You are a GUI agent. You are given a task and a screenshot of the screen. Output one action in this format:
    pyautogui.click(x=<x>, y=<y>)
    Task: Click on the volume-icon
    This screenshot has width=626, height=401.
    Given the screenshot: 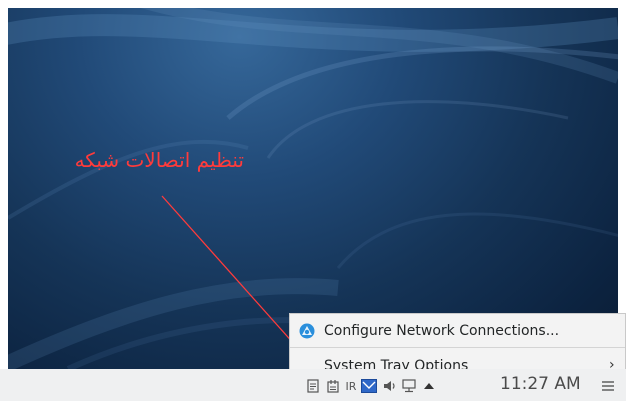 What is the action you would take?
    pyautogui.click(x=390, y=386)
    